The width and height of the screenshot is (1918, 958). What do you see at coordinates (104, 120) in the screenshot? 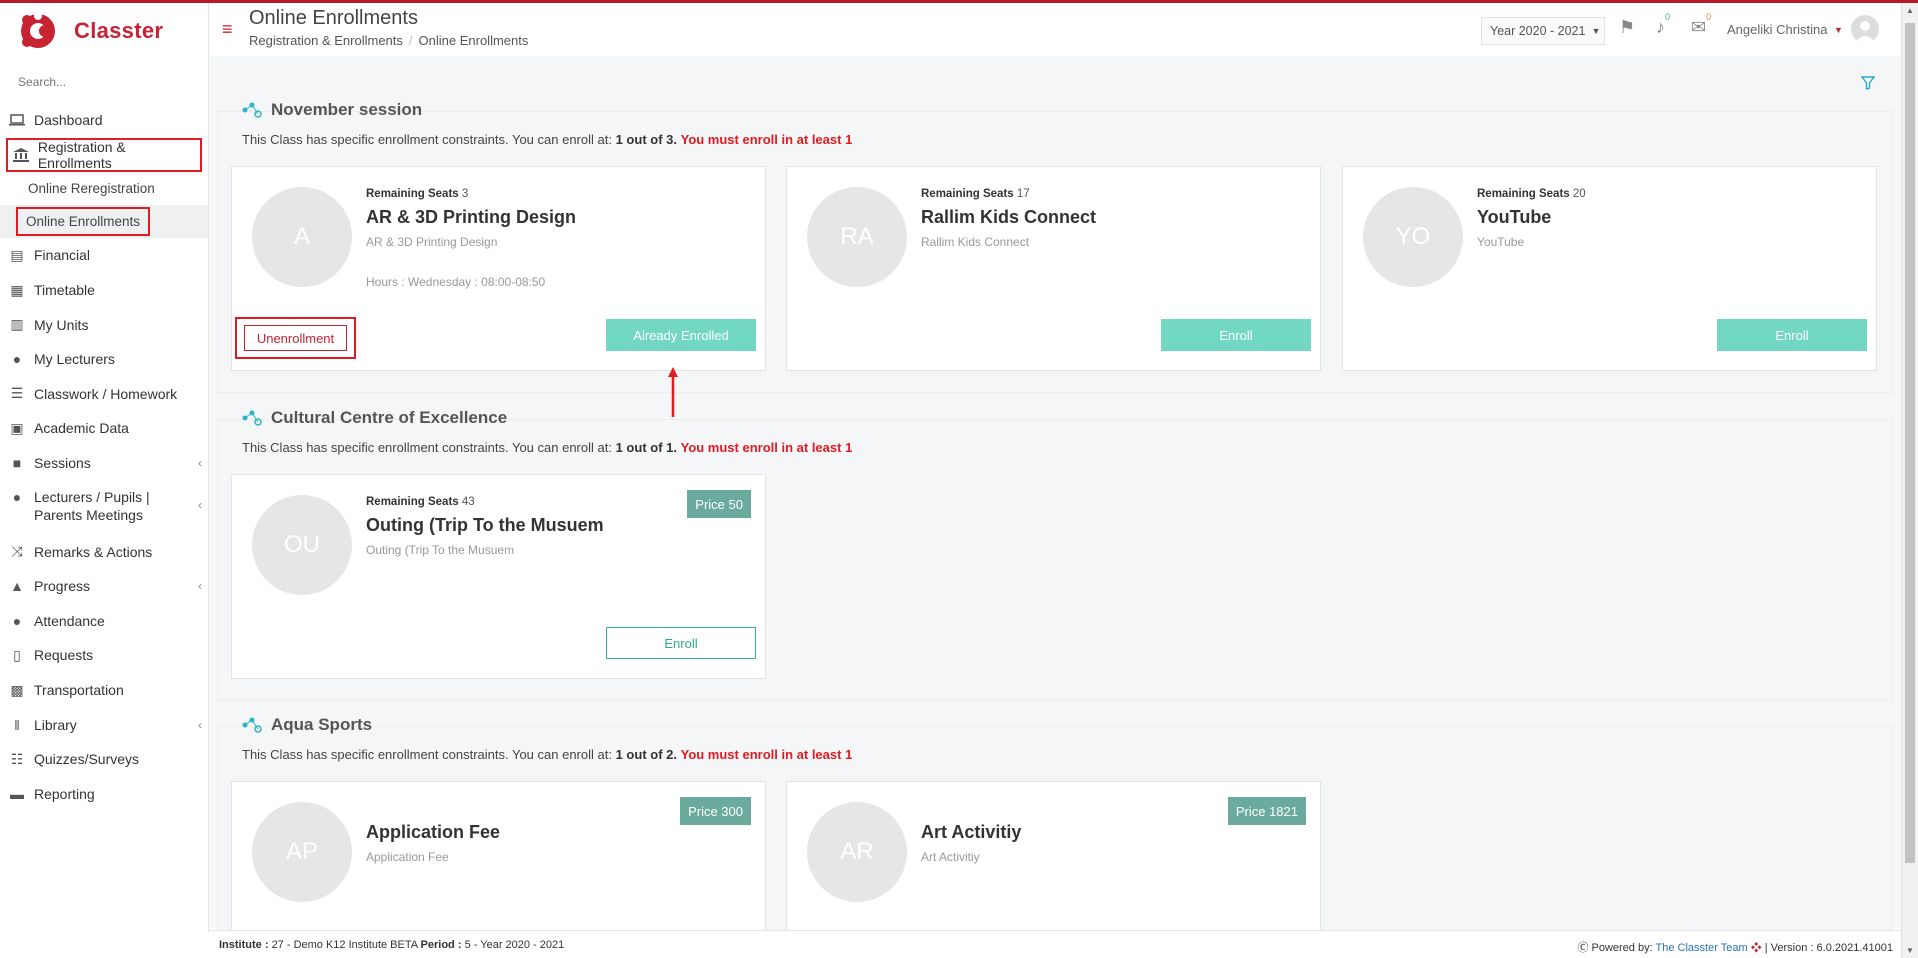
I see `sidebar-item-dashboard: Dashboard` at bounding box center [104, 120].